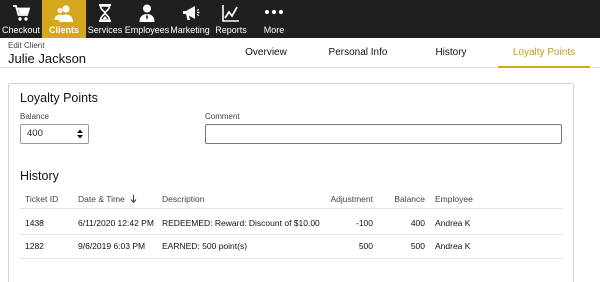 This screenshot has width=600, height=282. Describe the element at coordinates (191, 13) in the screenshot. I see `megaphone-icon` at that location.